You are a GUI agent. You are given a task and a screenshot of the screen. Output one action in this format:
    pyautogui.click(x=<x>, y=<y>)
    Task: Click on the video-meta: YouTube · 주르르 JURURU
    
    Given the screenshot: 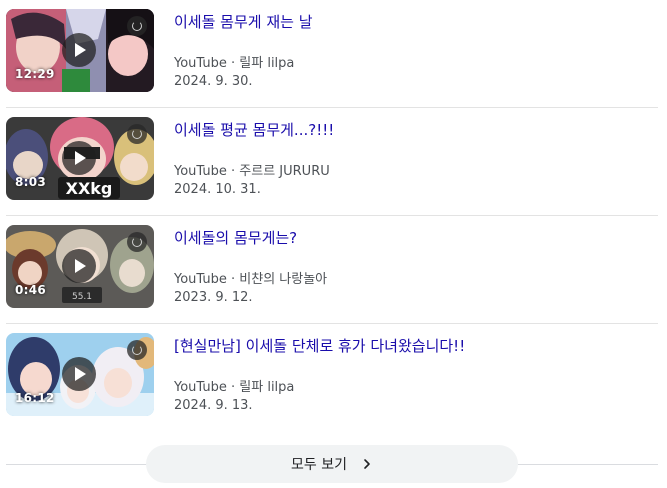 What is the action you would take?
    pyautogui.click(x=252, y=169)
    